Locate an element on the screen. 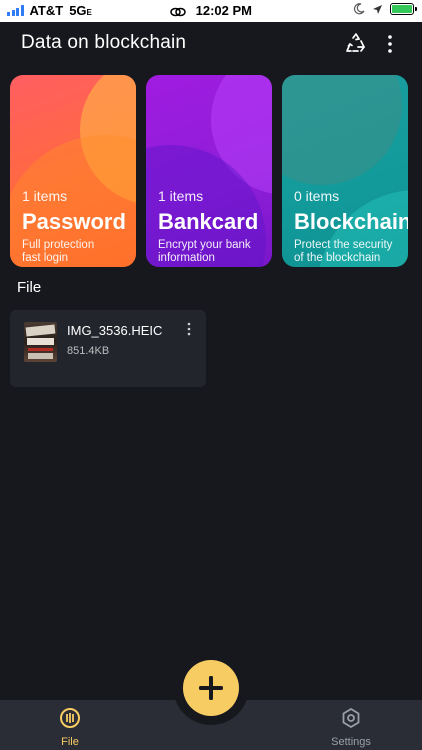 The image size is (422, 750). nav-tab-settings: Settings is located at coordinates (351, 727).